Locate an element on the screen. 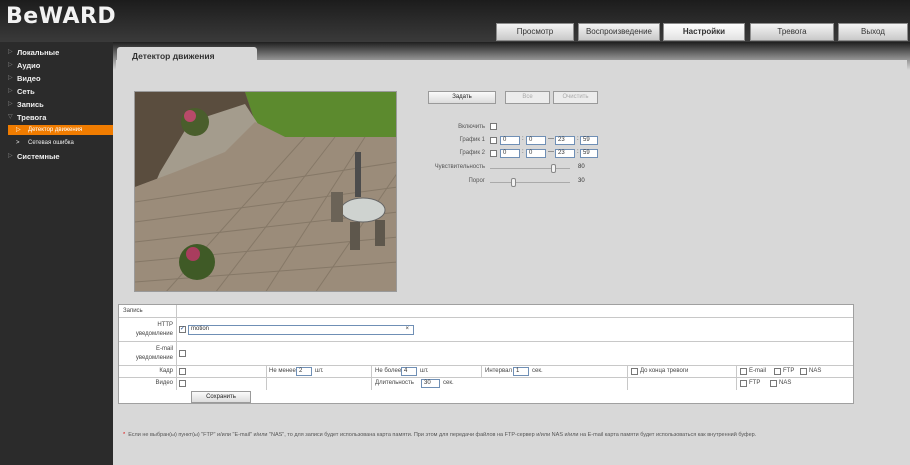  sidebar-item-audio: ▷ Аудио is located at coordinates (56, 65).